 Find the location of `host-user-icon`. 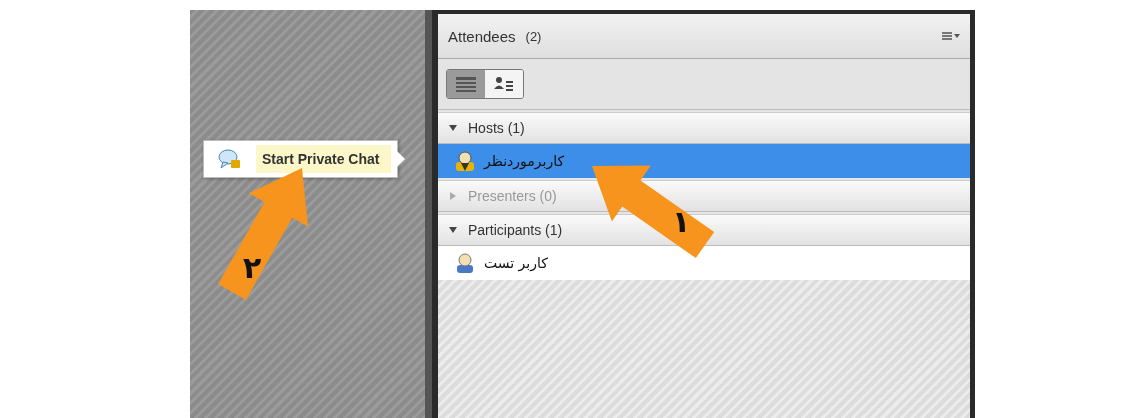

host-user-icon is located at coordinates (465, 161).